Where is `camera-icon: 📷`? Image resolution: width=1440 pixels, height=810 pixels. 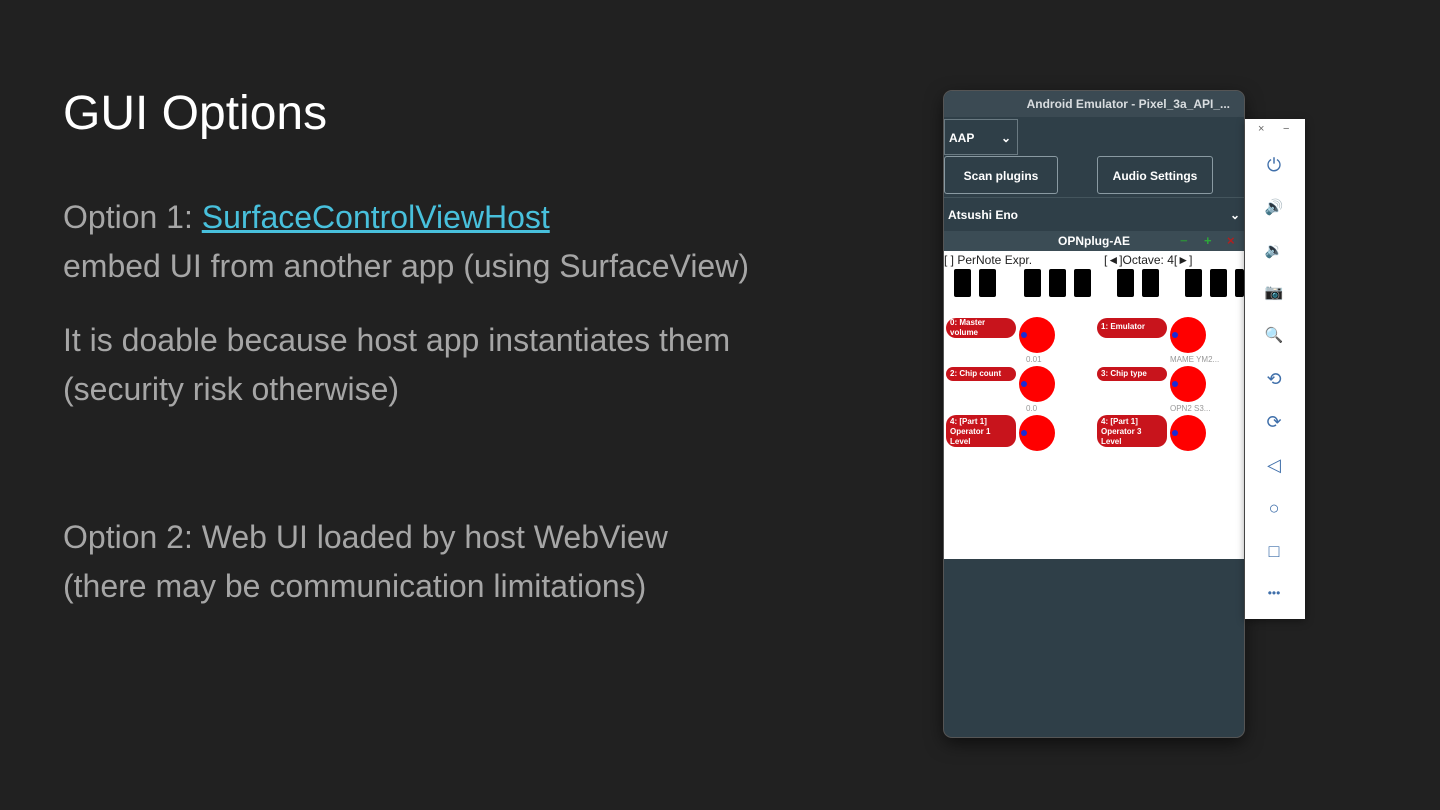
camera-icon: 📷 is located at coordinates (1274, 293).